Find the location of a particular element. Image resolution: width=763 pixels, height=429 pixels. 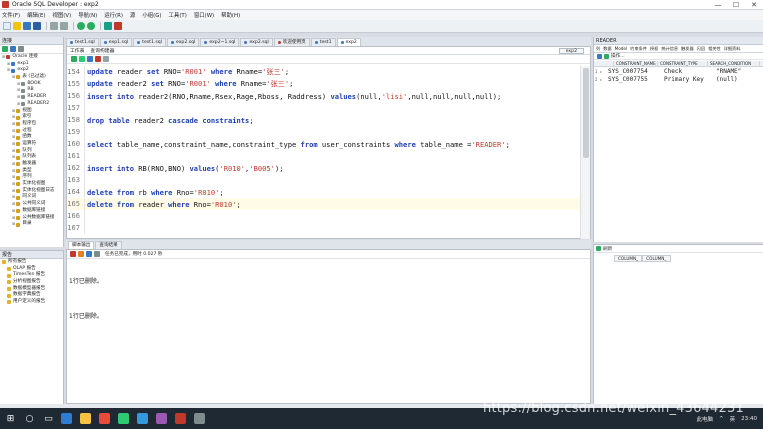

edit-icon is located at coordinates (599, 56).